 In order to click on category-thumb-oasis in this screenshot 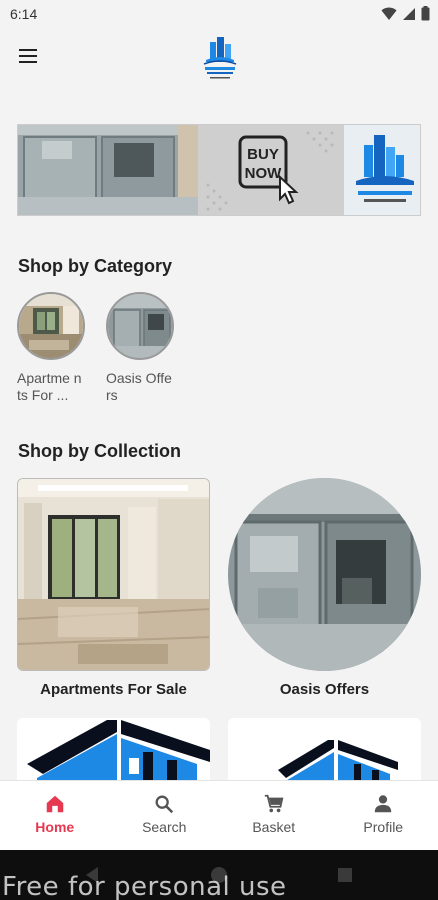, I will do `click(140, 326)`.